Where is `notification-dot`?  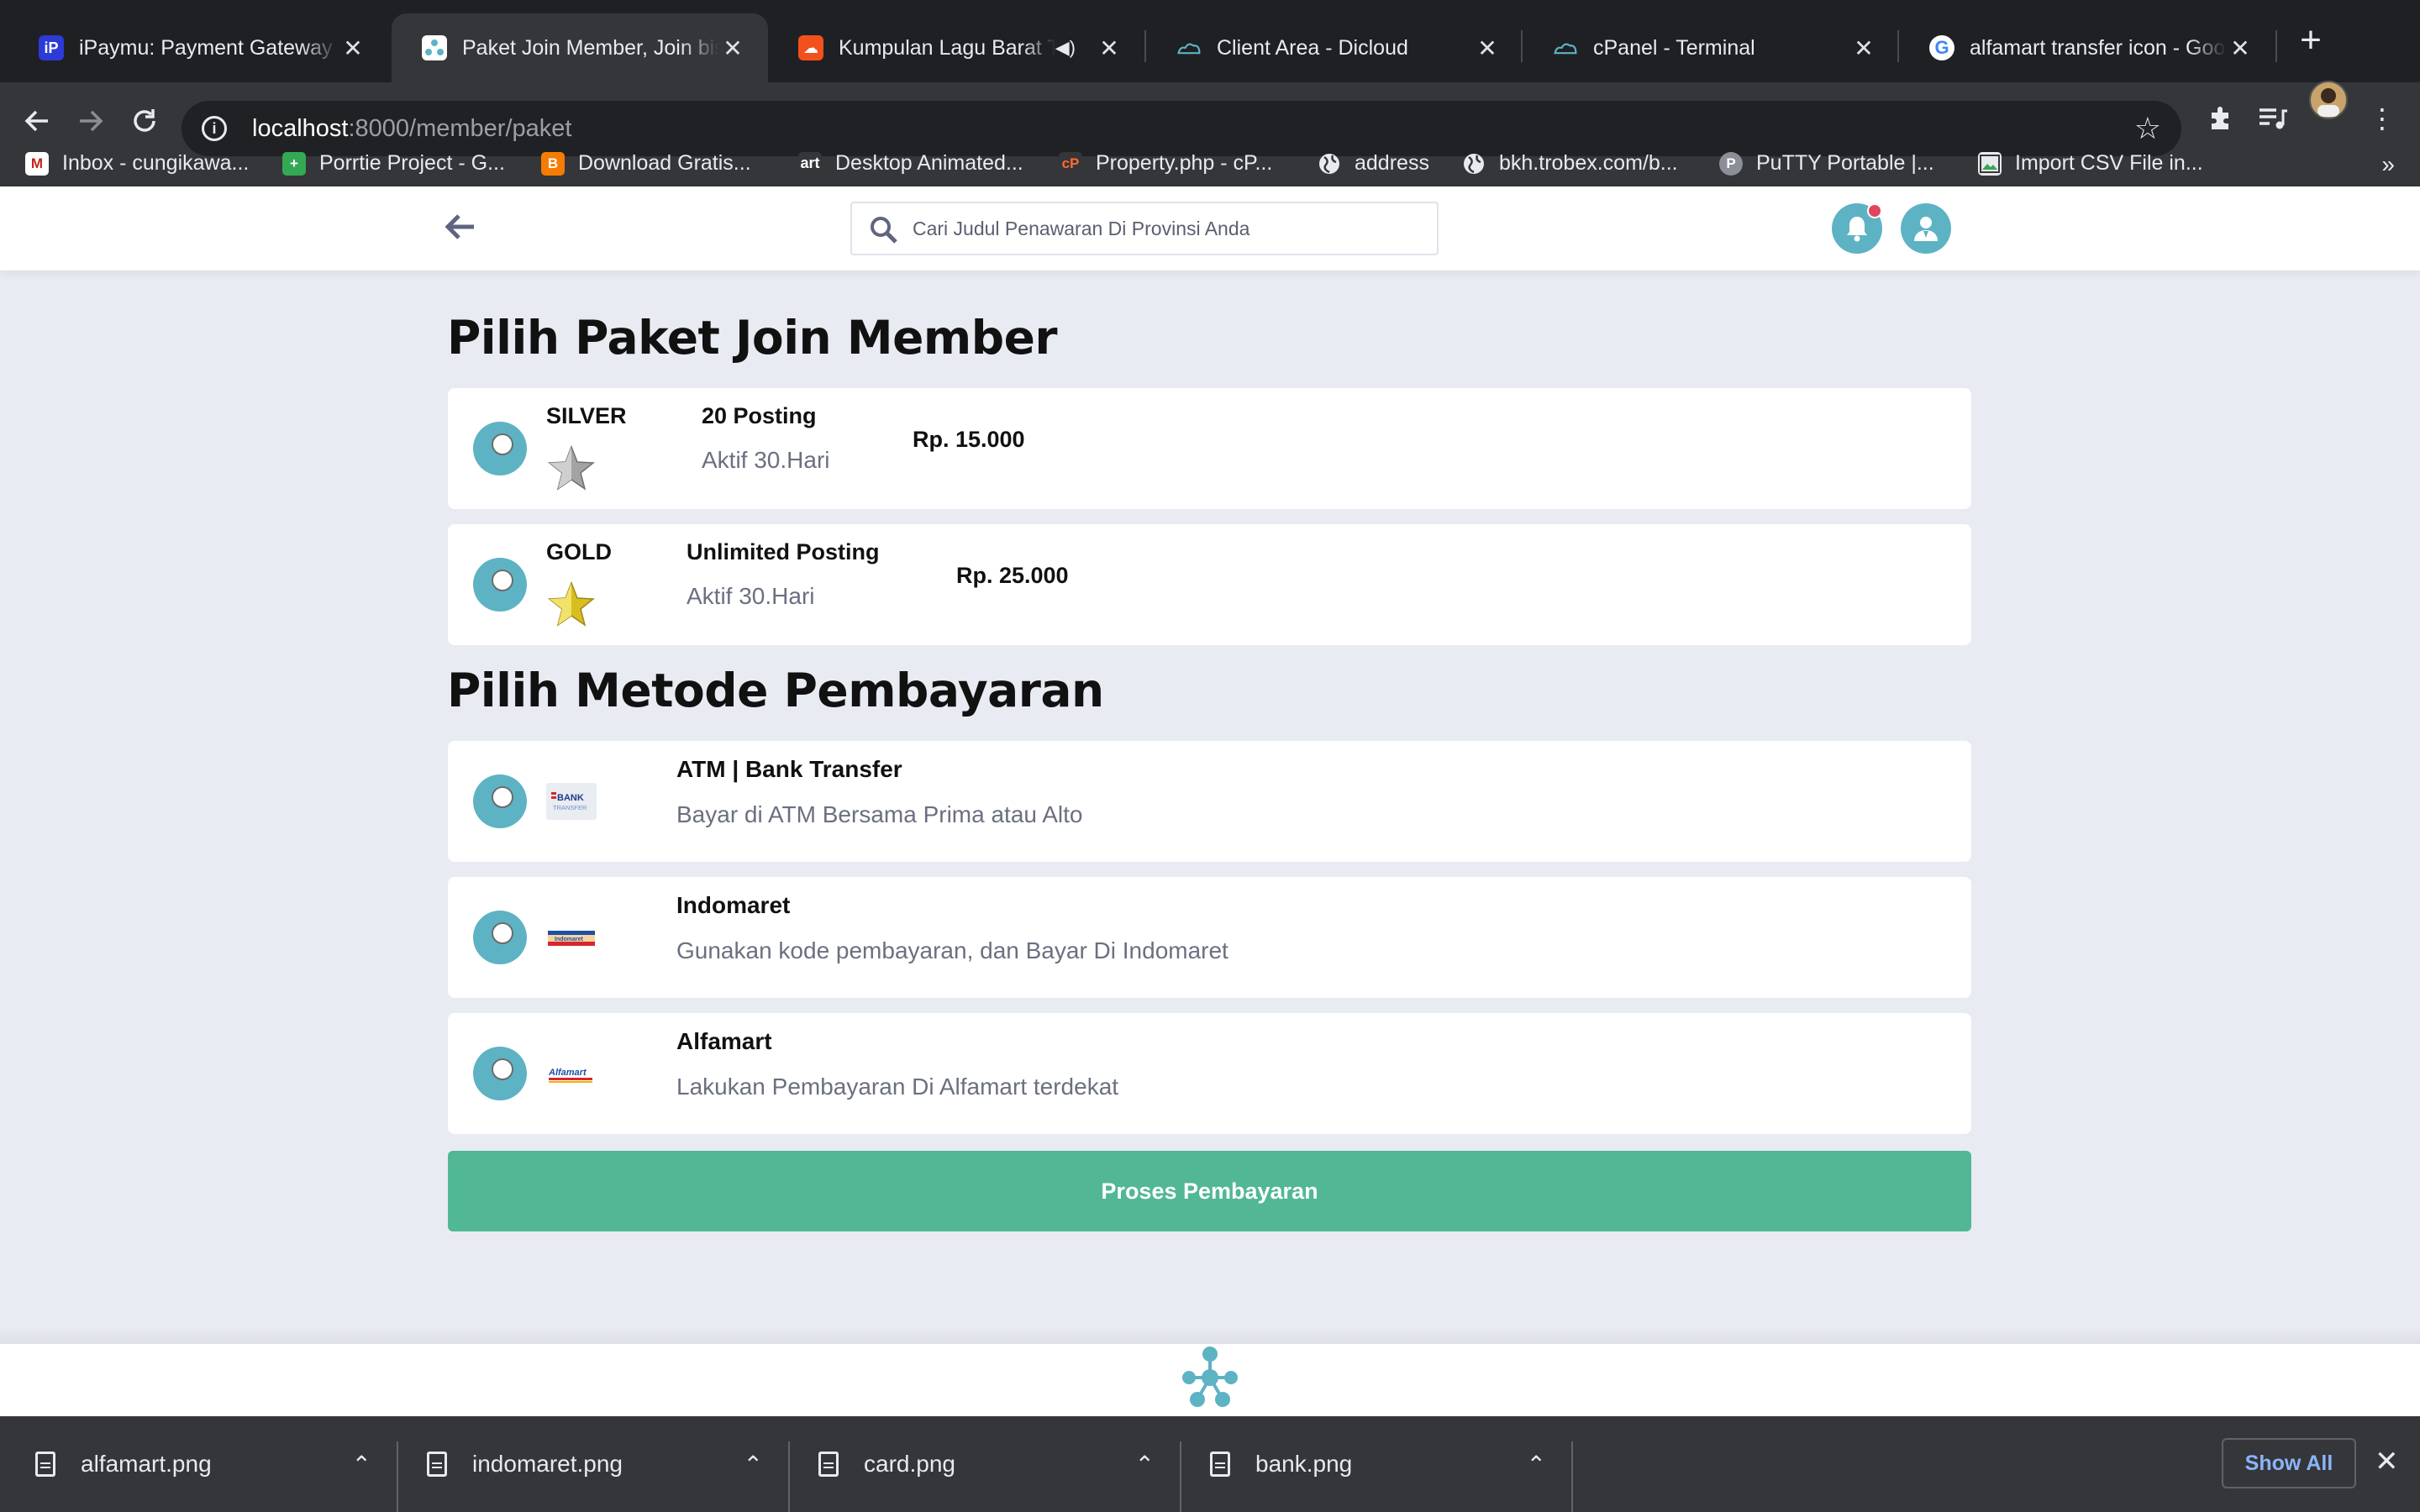 notification-dot is located at coordinates (1874, 210).